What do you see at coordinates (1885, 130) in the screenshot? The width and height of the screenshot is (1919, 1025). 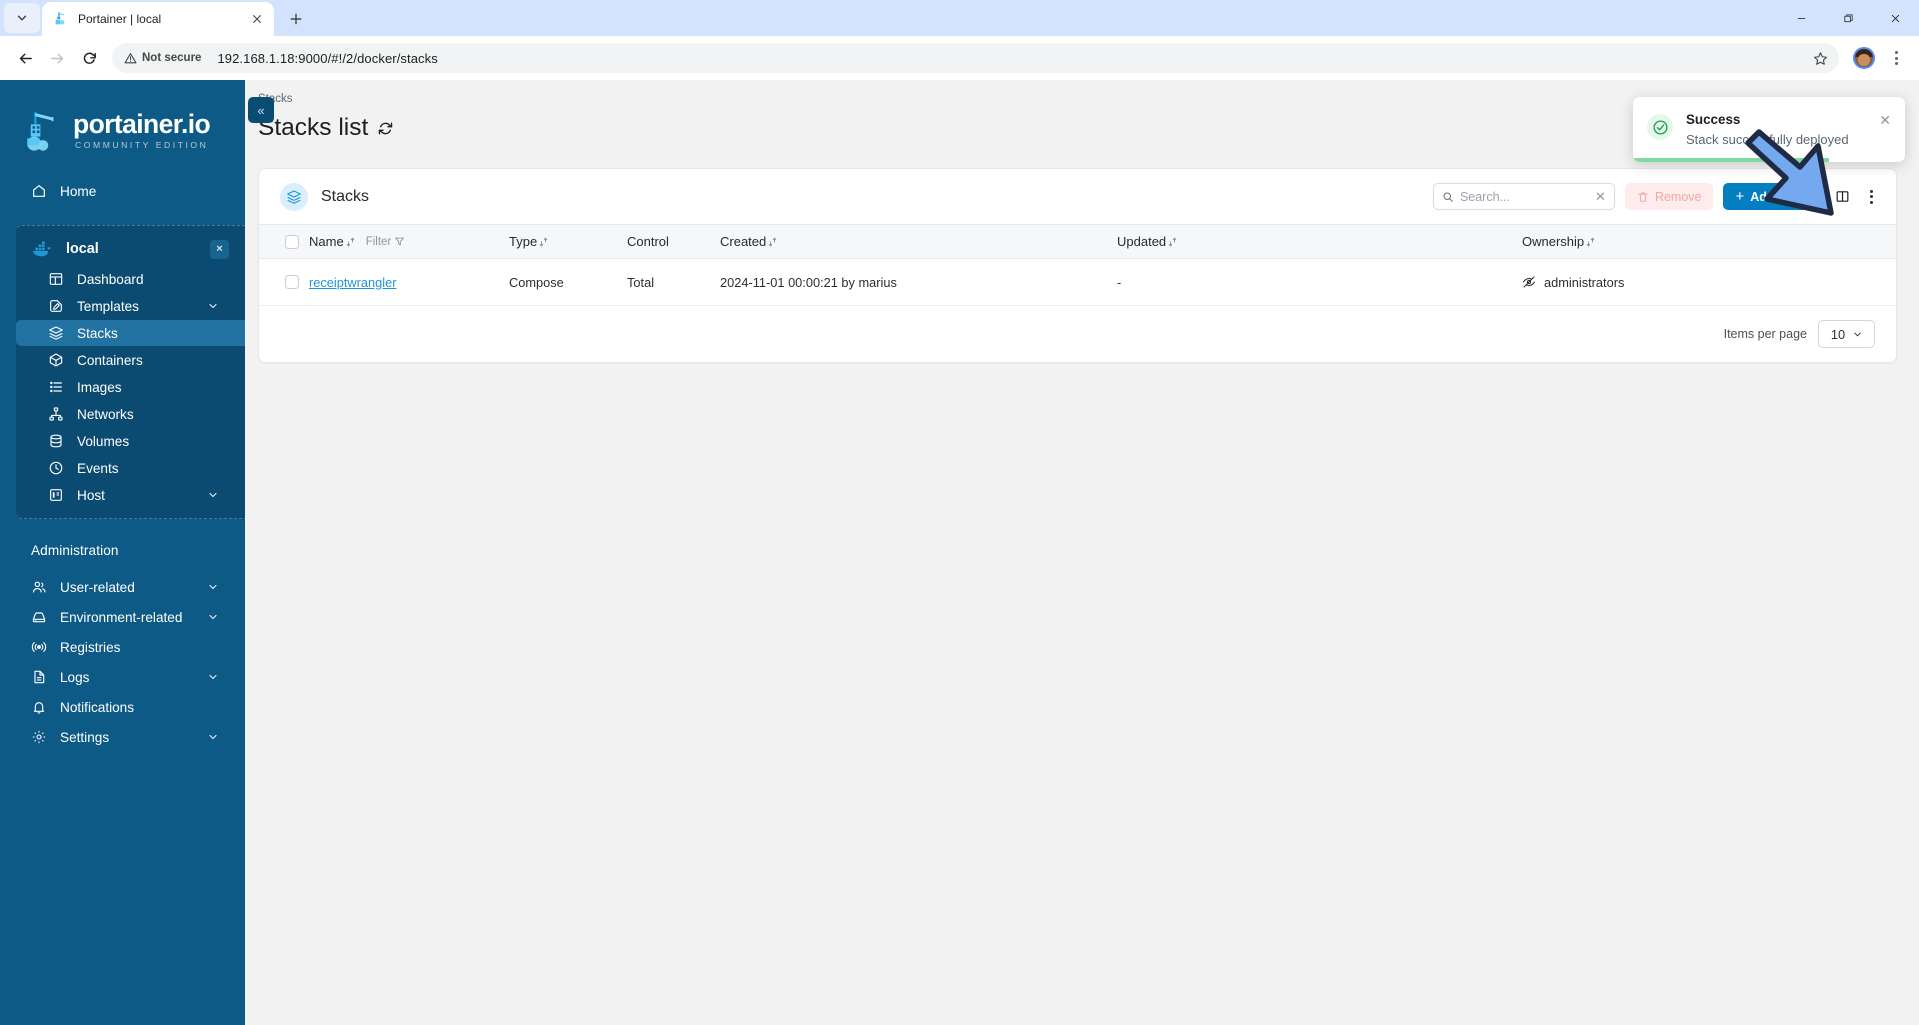 I see `toast-close-button: ✕` at bounding box center [1885, 130].